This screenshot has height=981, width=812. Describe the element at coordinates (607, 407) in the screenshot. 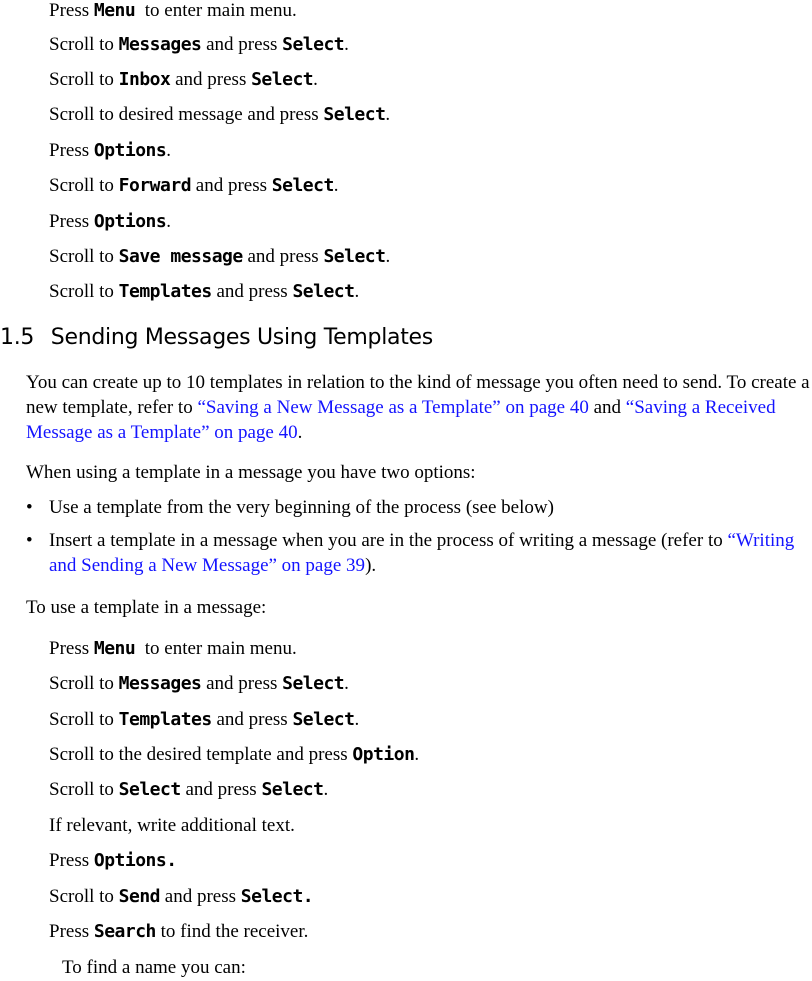

I see `intro-text: and` at that location.